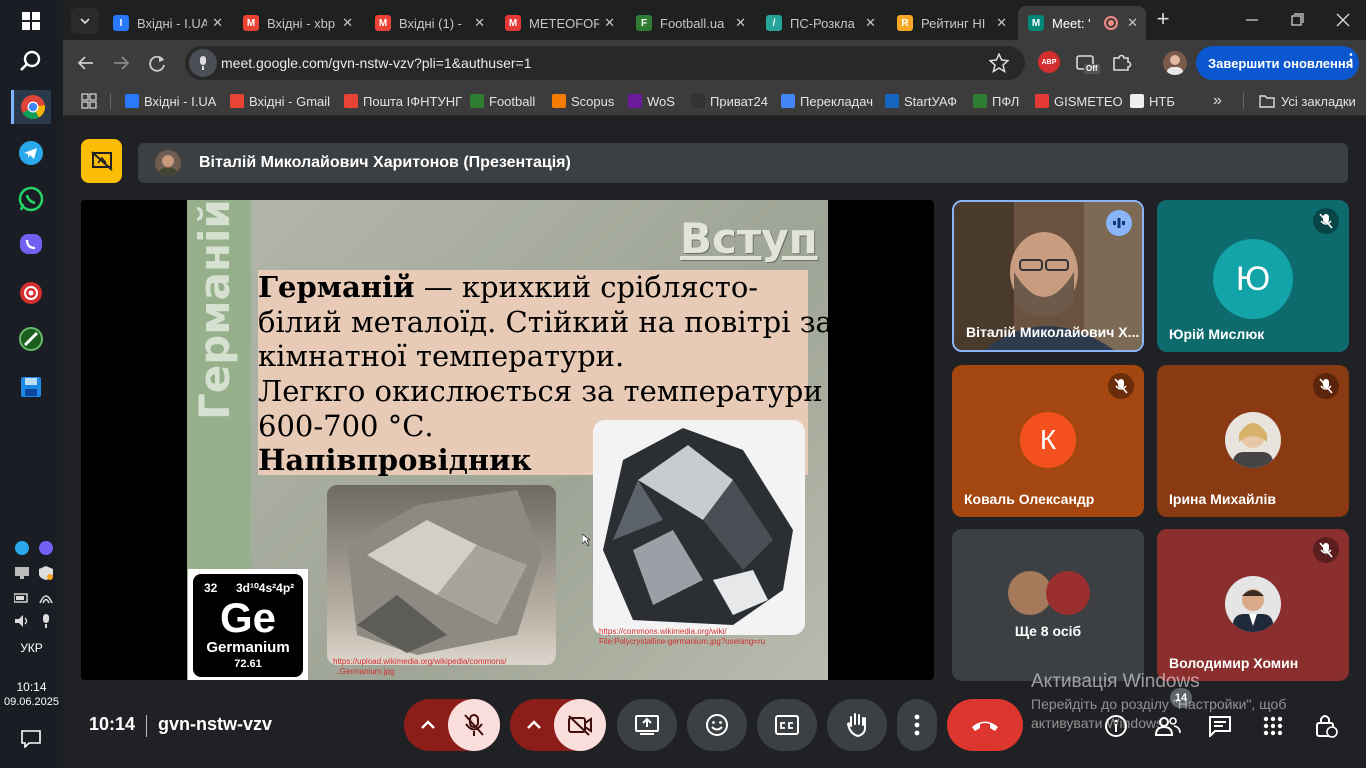  I want to click on screen-recorder-icon, so click(31, 293).